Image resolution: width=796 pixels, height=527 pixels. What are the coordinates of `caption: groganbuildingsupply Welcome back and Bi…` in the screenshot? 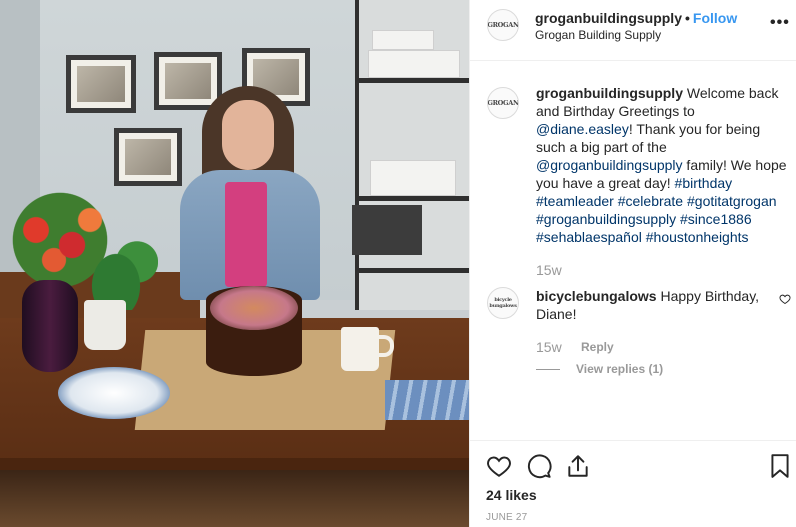 It's located at (663, 165).